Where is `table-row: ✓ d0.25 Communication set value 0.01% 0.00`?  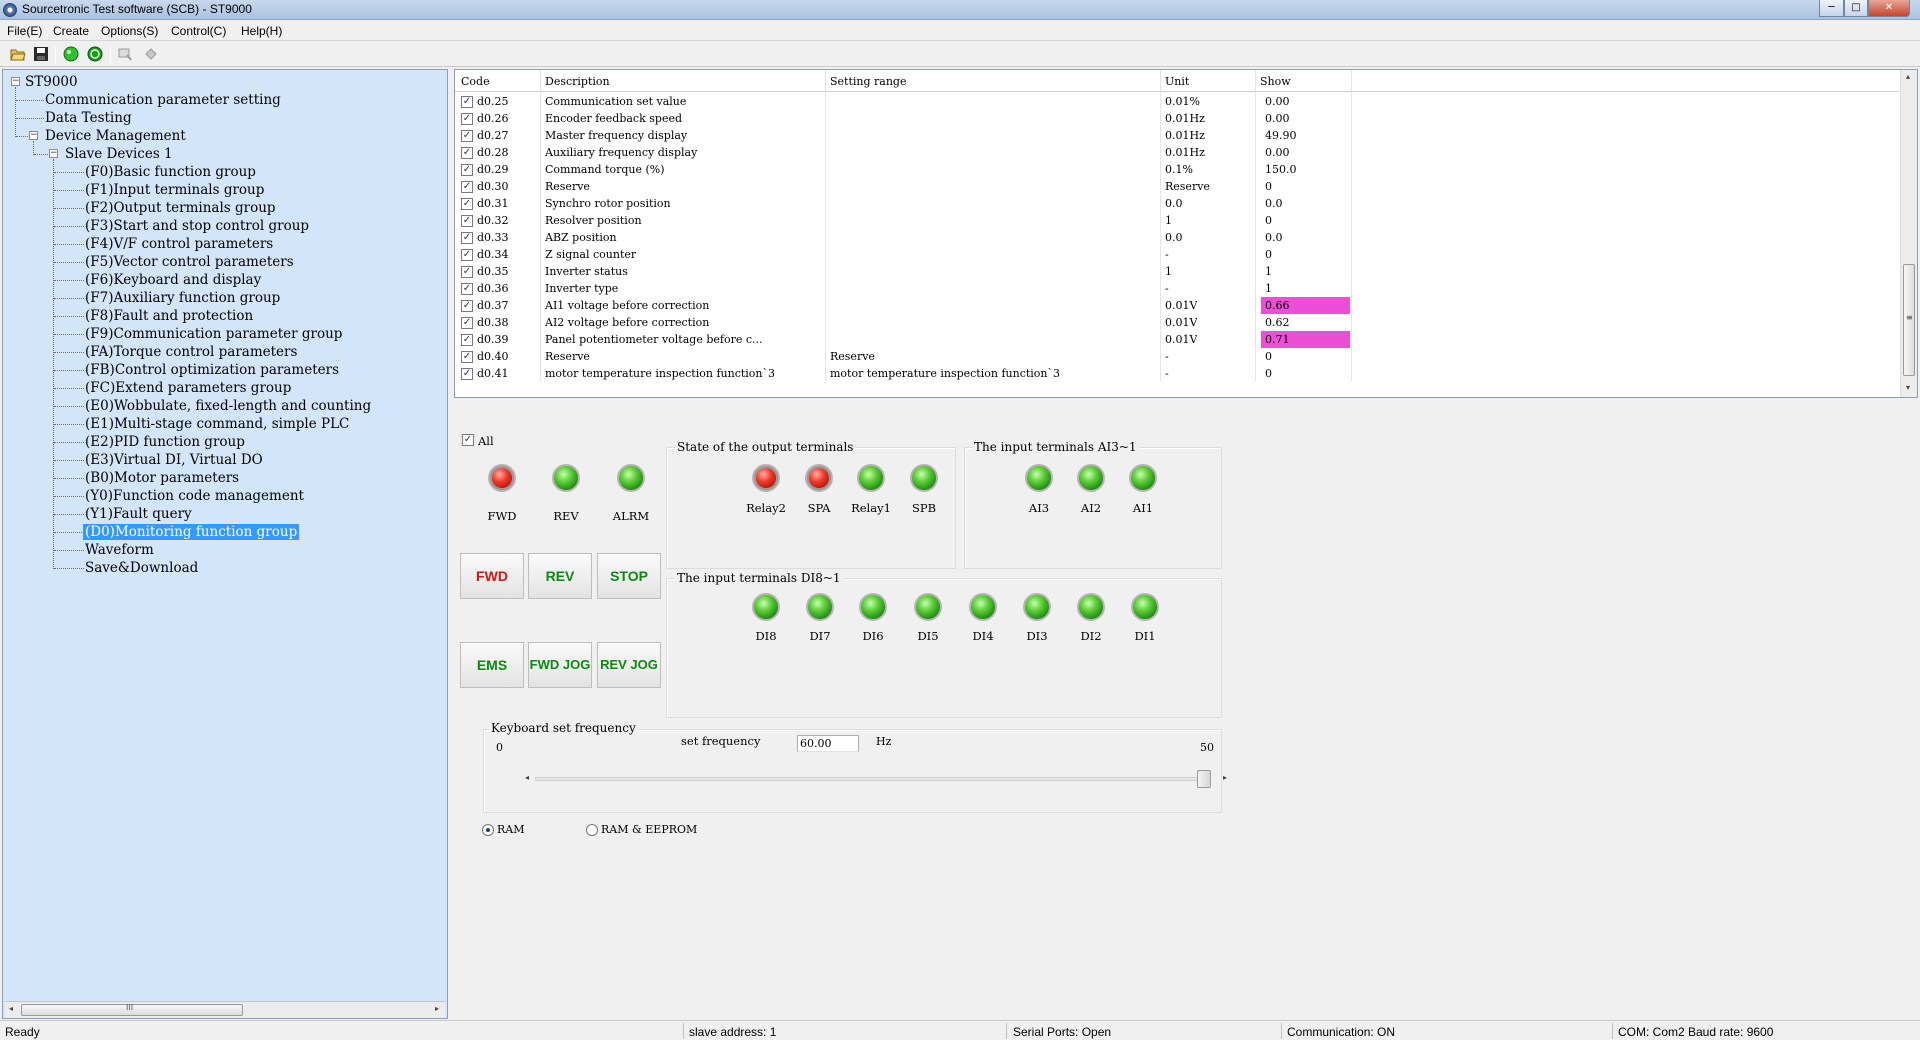
table-row: ✓ d0.25 Communication set value 0.01% 0.00 is located at coordinates (1177, 101).